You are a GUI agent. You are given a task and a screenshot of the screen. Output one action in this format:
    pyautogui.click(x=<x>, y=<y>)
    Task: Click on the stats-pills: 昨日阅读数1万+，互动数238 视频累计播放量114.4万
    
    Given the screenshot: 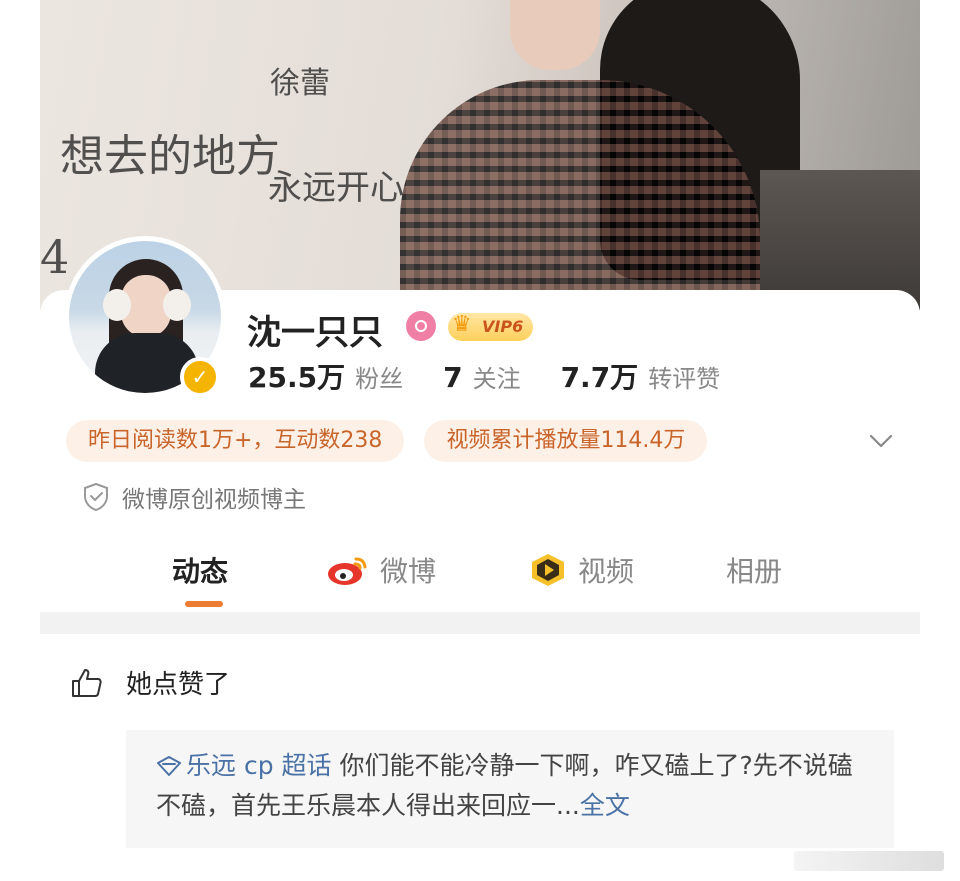 What is the action you would take?
    pyautogui.click(x=387, y=441)
    